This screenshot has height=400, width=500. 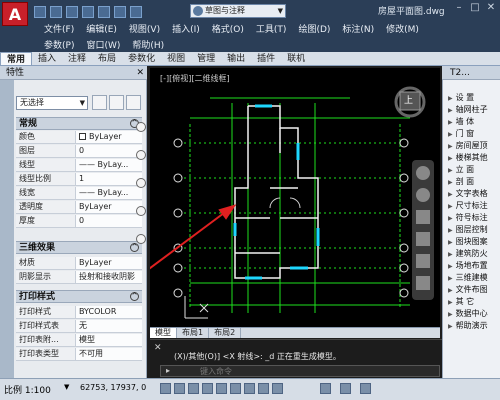 I want to click on save-as-icon, so click(x=88, y=12).